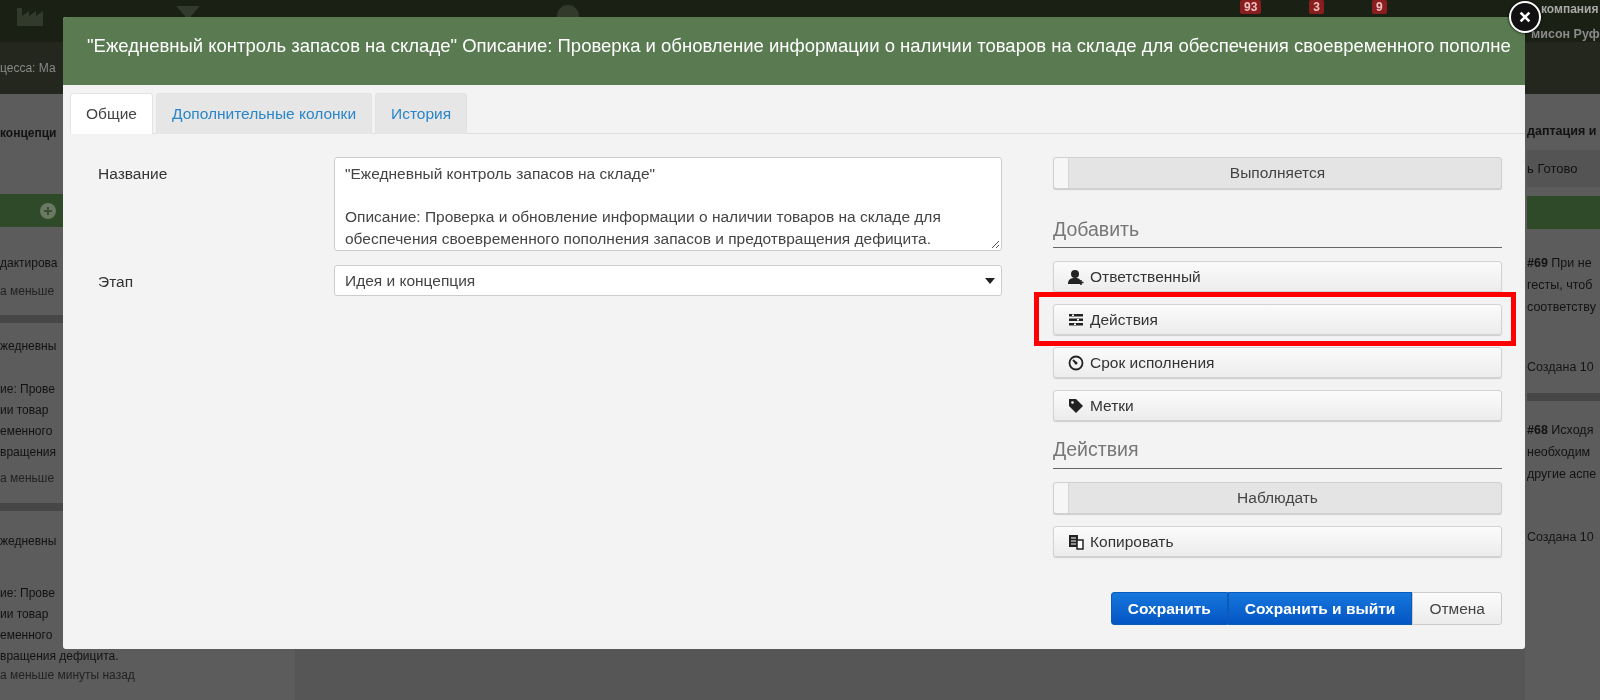 This screenshot has width=1600, height=700. I want to click on caret-icon, so click(990, 280).